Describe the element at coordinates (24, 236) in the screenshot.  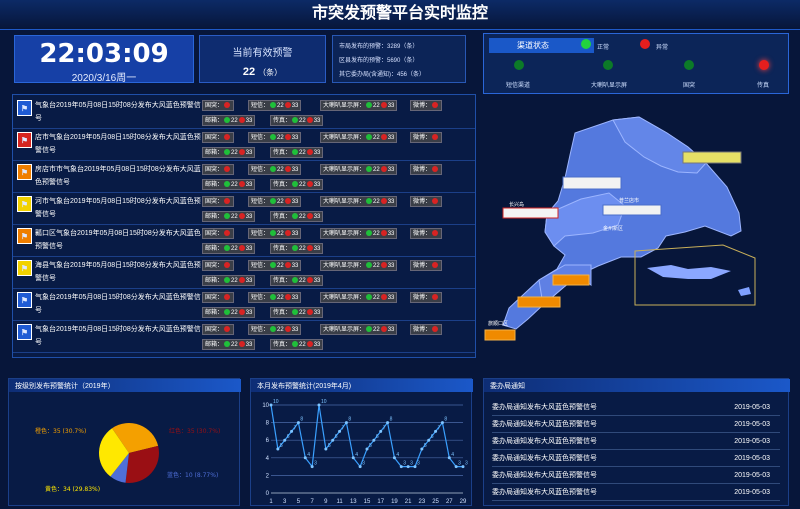
I see `orange-rain-icon: ⚑` at that location.